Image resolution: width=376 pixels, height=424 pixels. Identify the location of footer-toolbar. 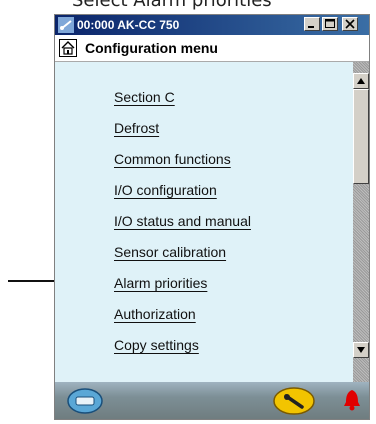
(212, 400).